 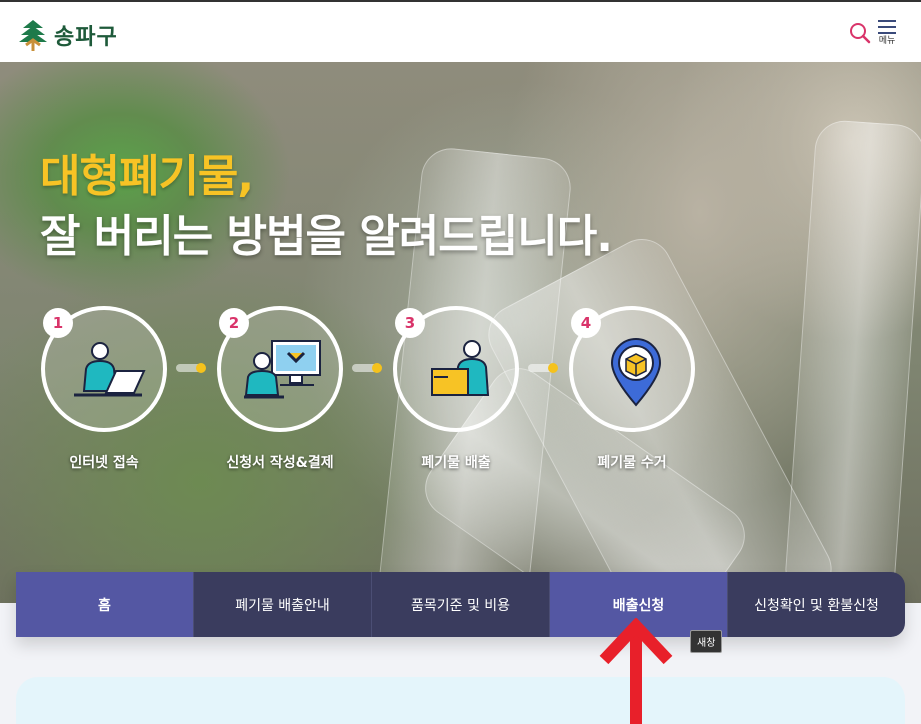 I want to click on search-button, so click(x=860, y=33).